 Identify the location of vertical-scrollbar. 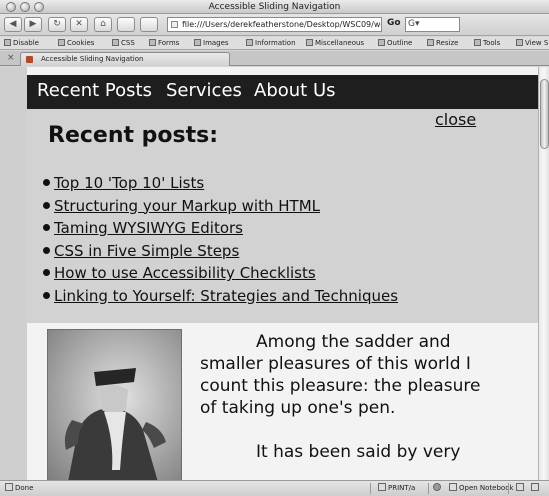
(543, 273).